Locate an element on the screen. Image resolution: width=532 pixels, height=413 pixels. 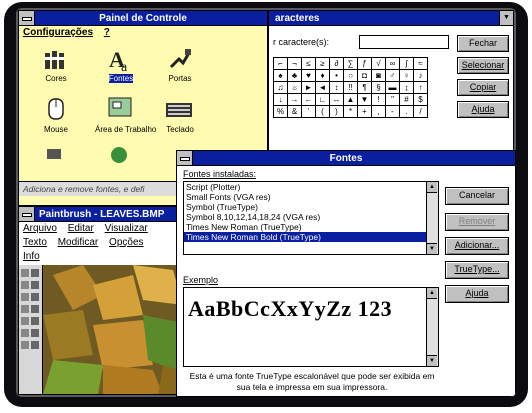
char-cell: ← is located at coordinates (309, 100).